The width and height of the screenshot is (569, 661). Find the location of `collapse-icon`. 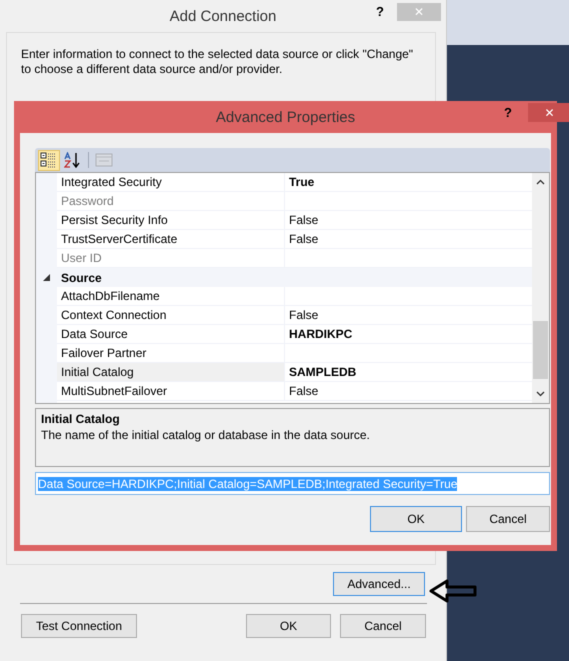

collapse-icon is located at coordinates (46, 277).